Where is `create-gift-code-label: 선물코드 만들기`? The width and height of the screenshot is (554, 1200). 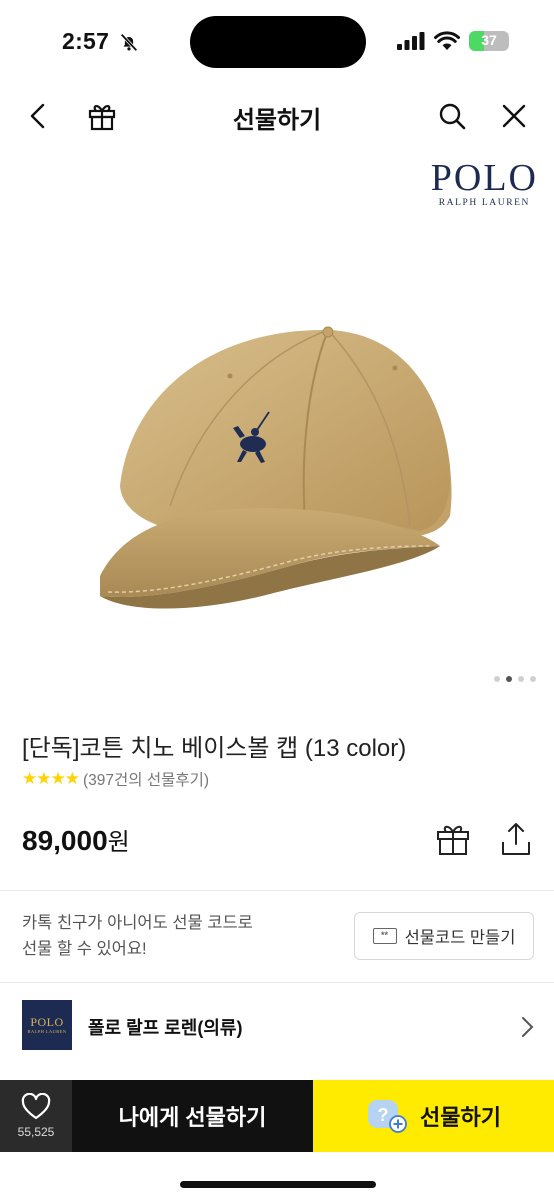 create-gift-code-label: 선물코드 만들기 is located at coordinates (460, 938).